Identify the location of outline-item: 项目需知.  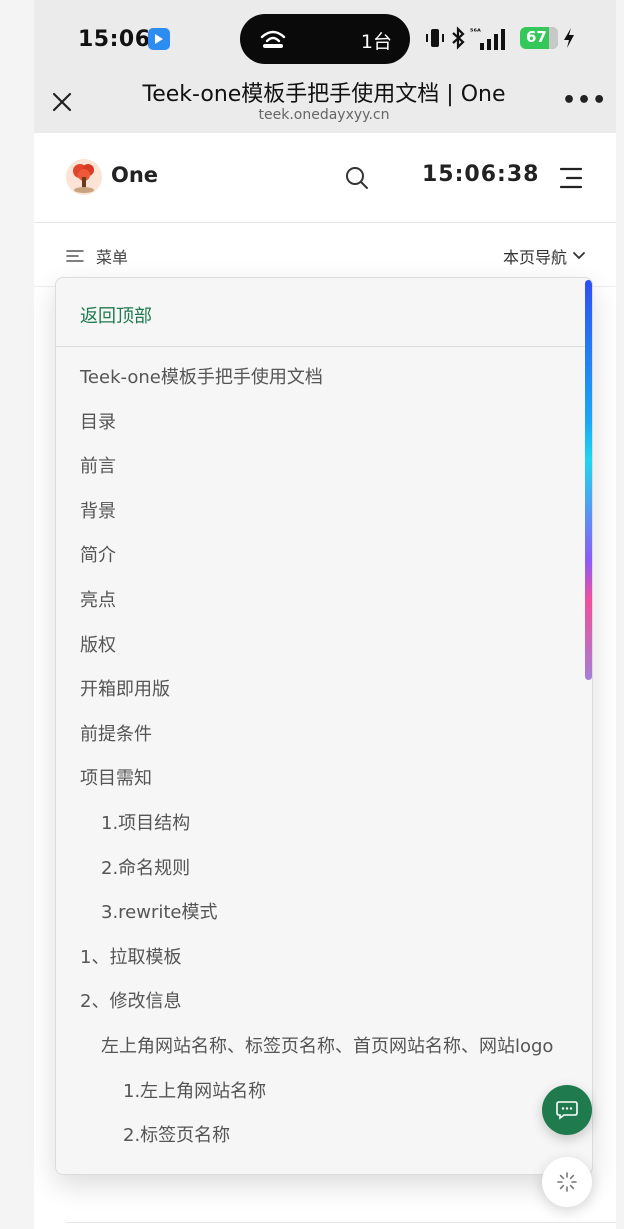
(321, 786).